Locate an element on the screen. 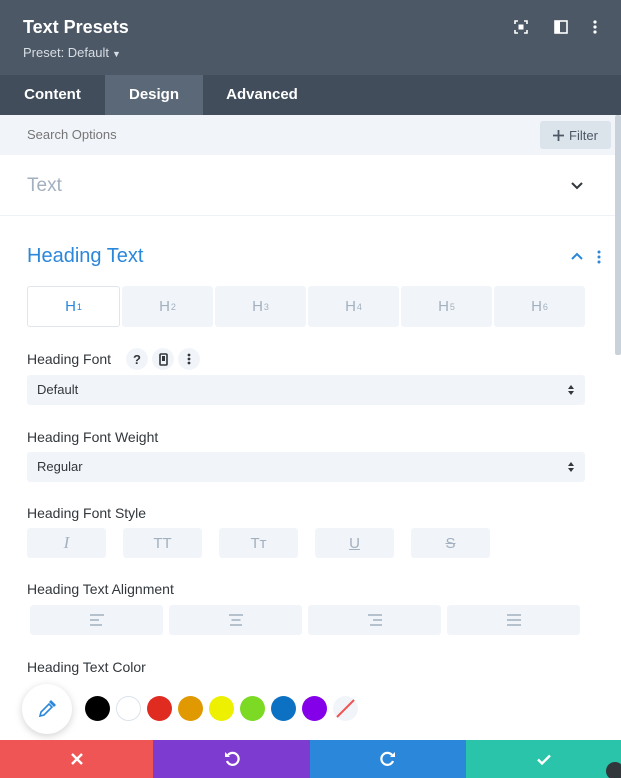  search-bar is located at coordinates (307, 135).